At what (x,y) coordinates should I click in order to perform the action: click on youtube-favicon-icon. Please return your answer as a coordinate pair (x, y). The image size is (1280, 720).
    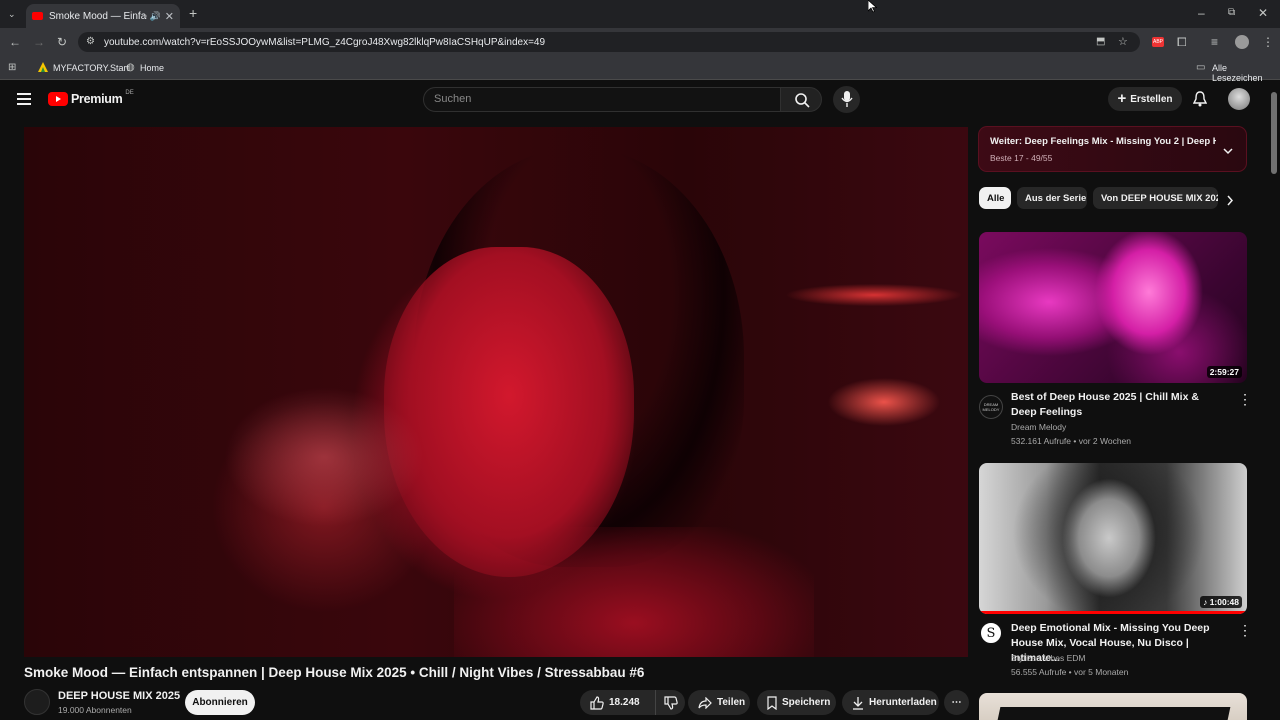
    Looking at the image, I should click on (37, 16).